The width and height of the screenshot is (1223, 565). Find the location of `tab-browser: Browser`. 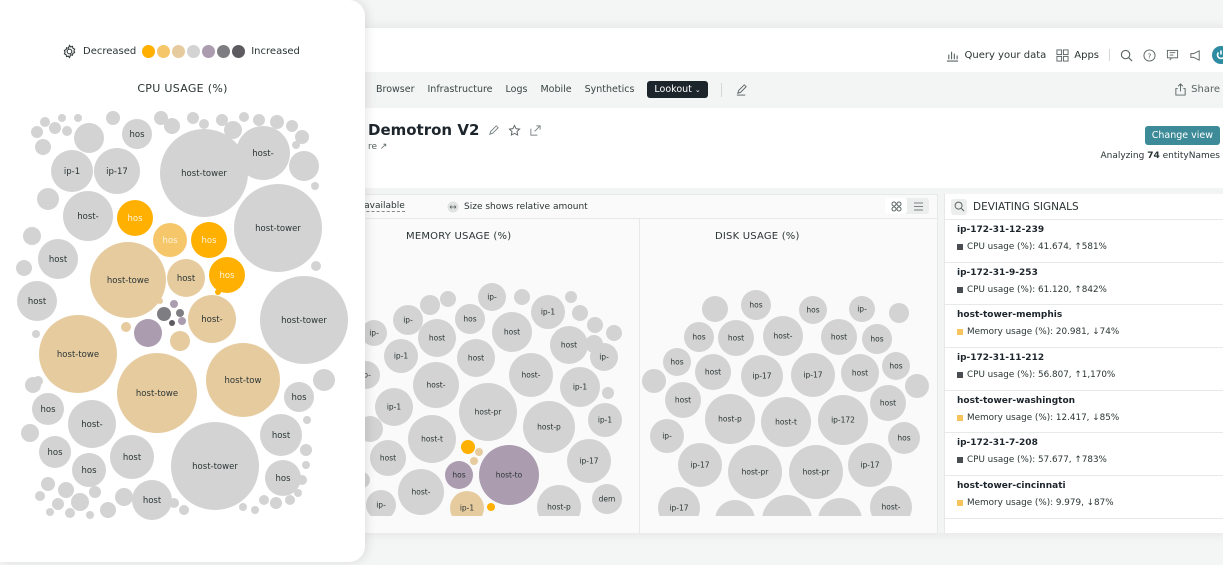

tab-browser: Browser is located at coordinates (395, 89).